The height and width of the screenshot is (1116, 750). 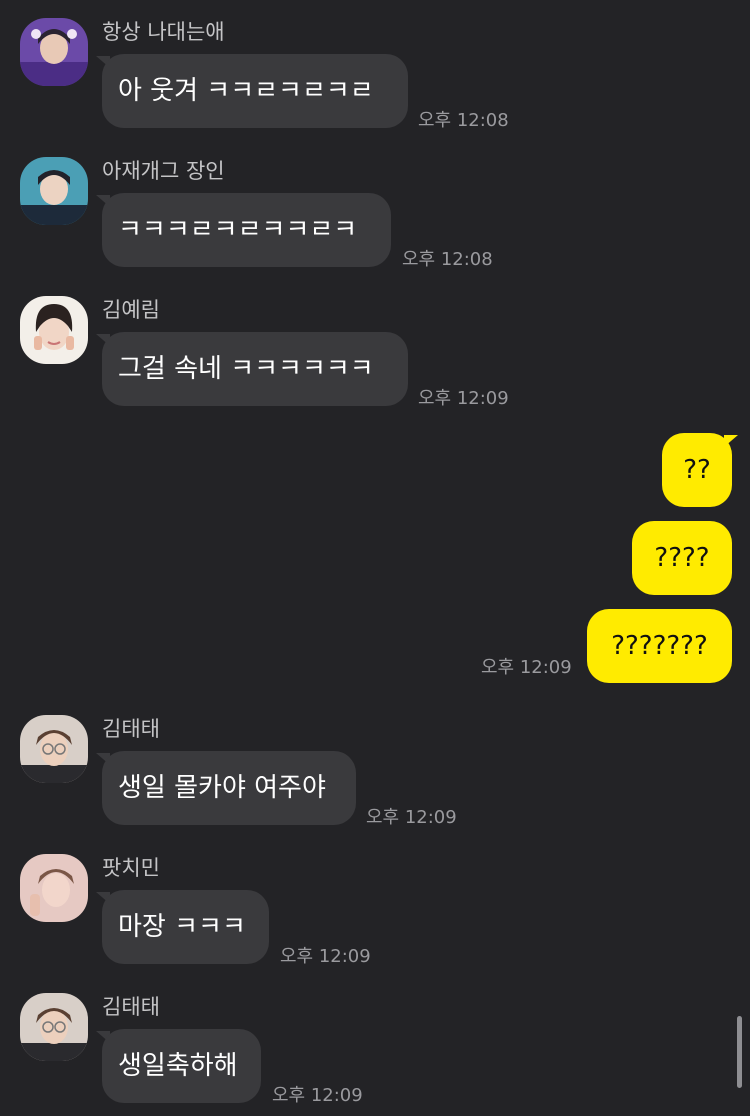 What do you see at coordinates (181, 1066) in the screenshot?
I see `message-bubble: 생일축하해` at bounding box center [181, 1066].